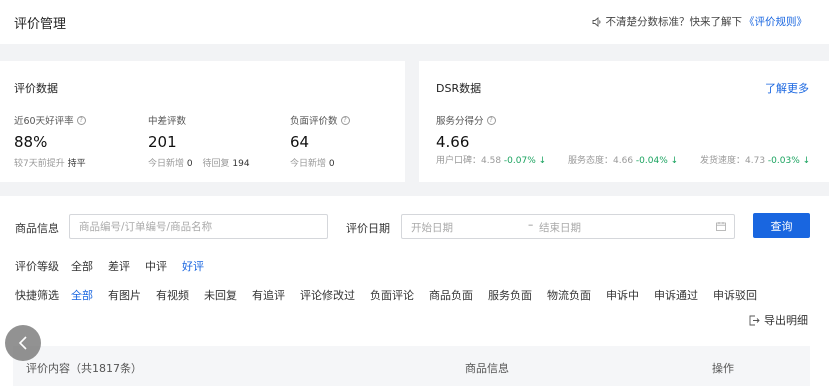 This screenshot has height=386, width=829. What do you see at coordinates (735, 295) in the screenshot?
I see `quick-chip-appeal-rejected: 申诉驳回` at bounding box center [735, 295].